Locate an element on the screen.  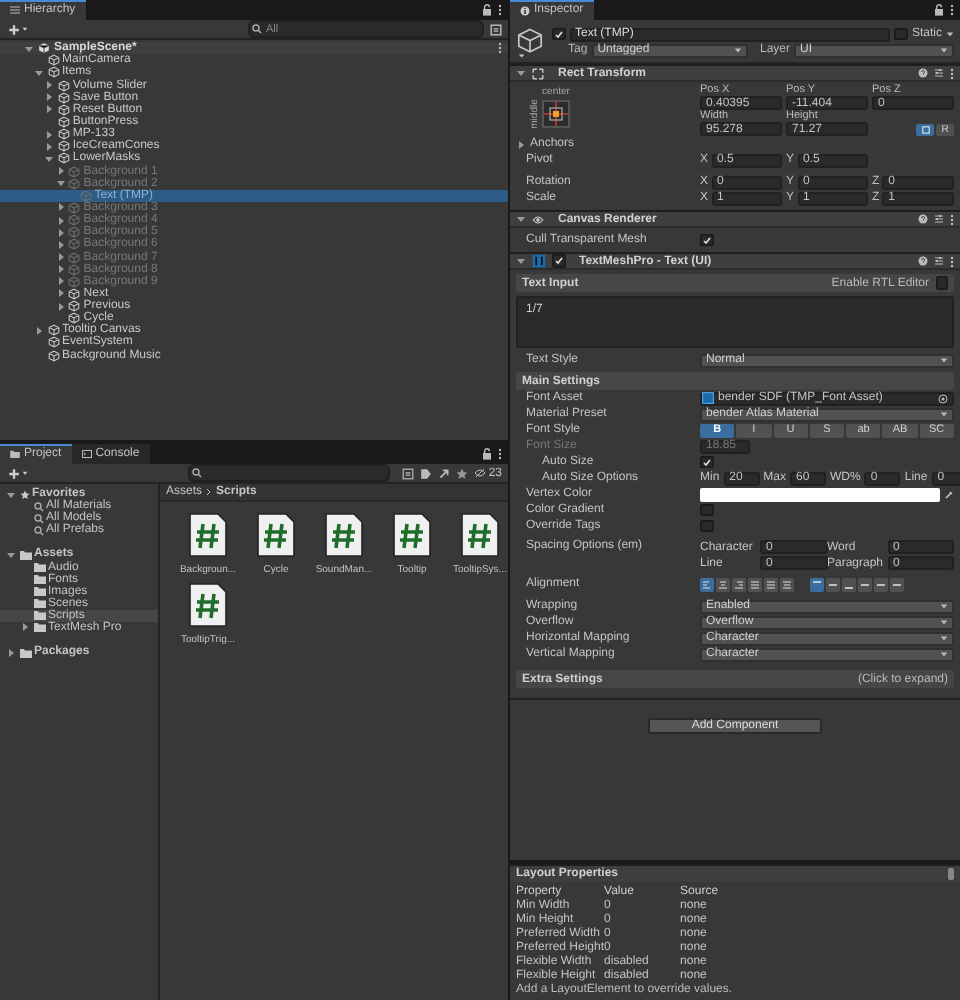
cube-icon is located at coordinates (530, 42).